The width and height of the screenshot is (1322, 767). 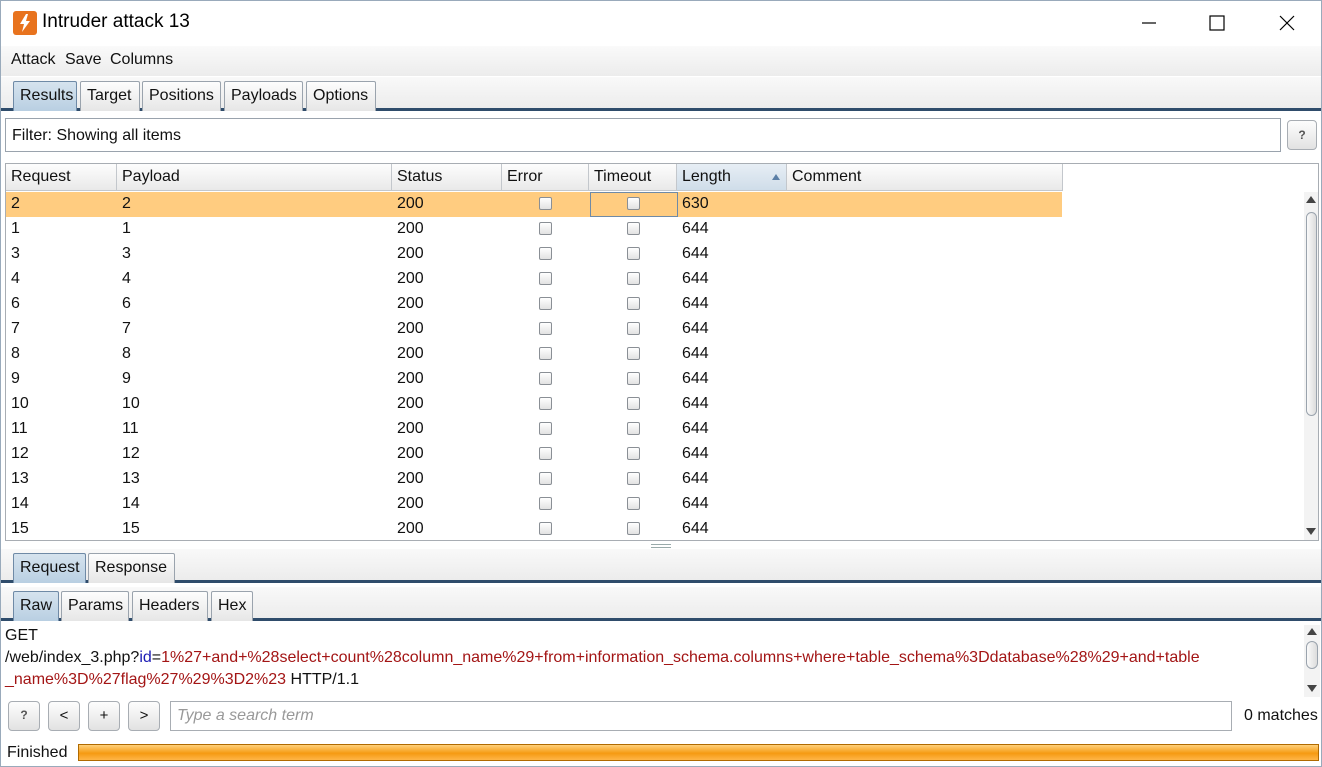 What do you see at coordinates (146, 679) in the screenshot?
I see `param-value-cont: _name%3D%27flag%27%29%3D2%23` at bounding box center [146, 679].